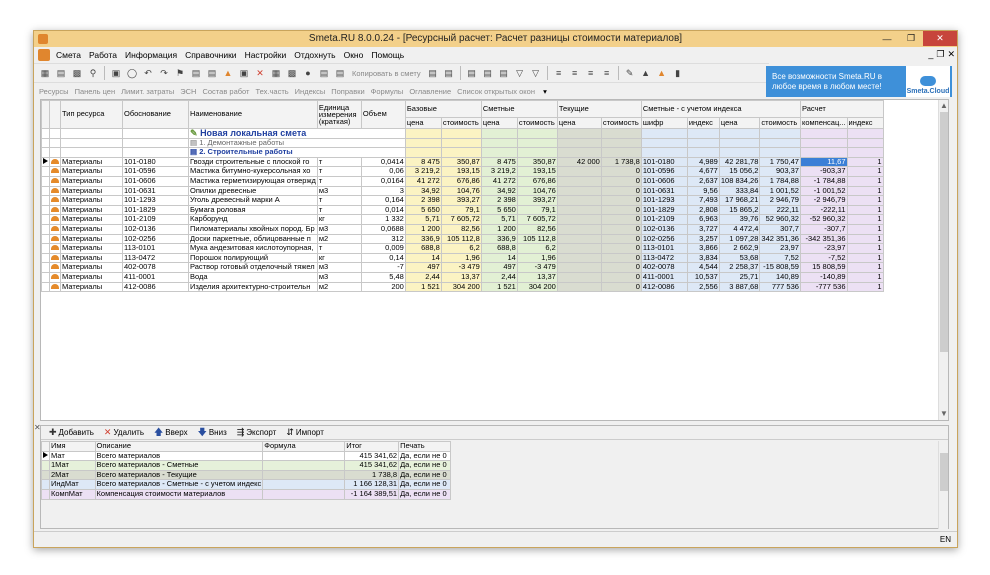  What do you see at coordinates (944, 105) in the screenshot?
I see `scroll-up-icon: ▲` at bounding box center [944, 105].